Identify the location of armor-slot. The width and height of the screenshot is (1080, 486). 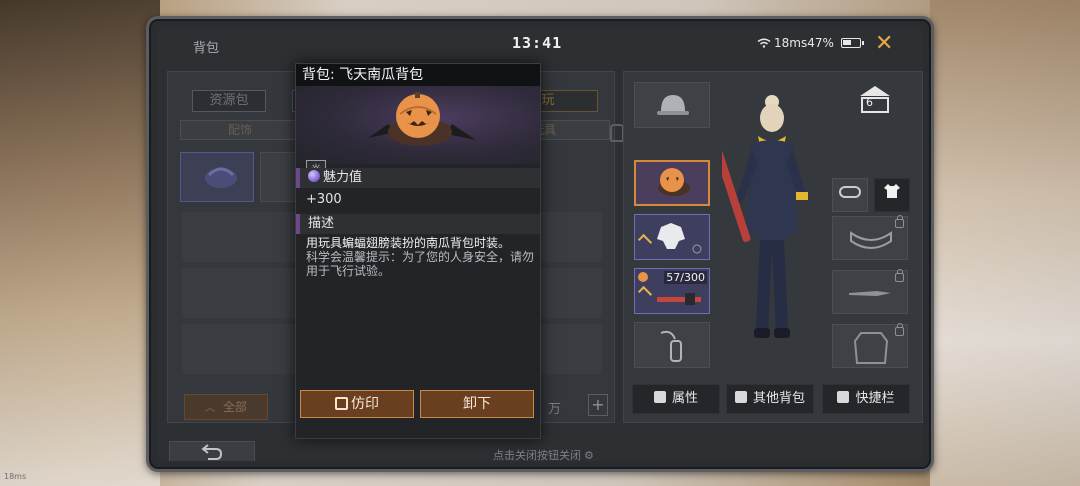
(672, 237).